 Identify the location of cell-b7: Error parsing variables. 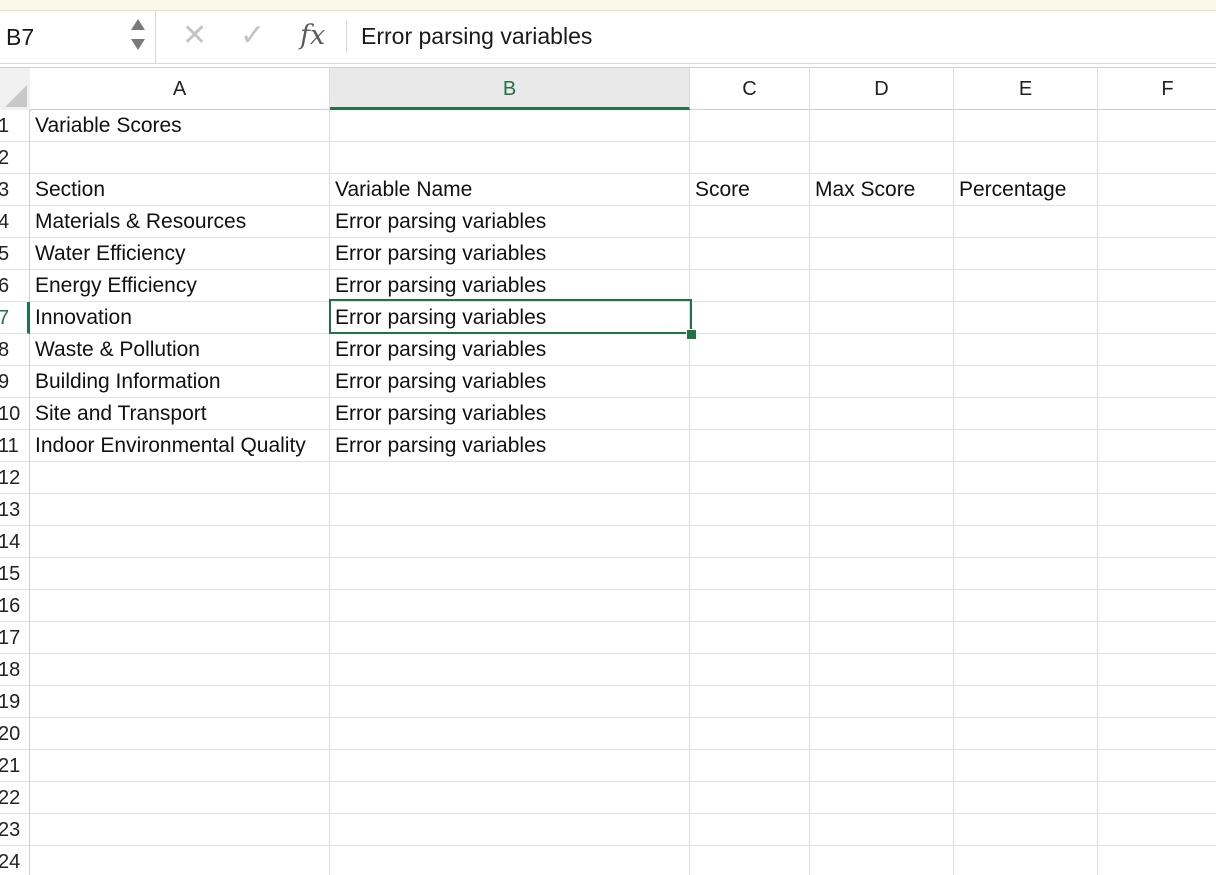
(510, 318).